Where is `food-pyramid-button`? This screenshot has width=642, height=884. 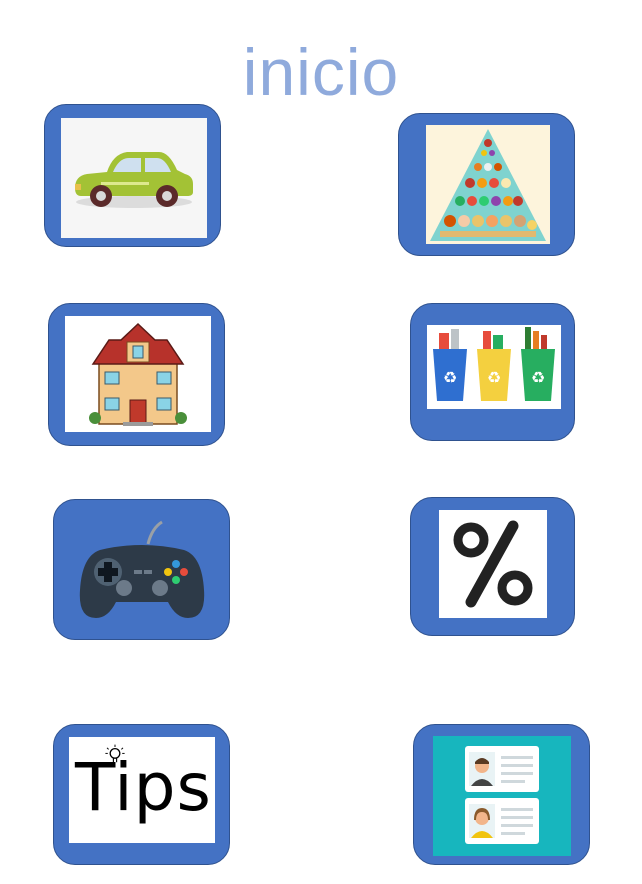 food-pyramid-button is located at coordinates (486, 184).